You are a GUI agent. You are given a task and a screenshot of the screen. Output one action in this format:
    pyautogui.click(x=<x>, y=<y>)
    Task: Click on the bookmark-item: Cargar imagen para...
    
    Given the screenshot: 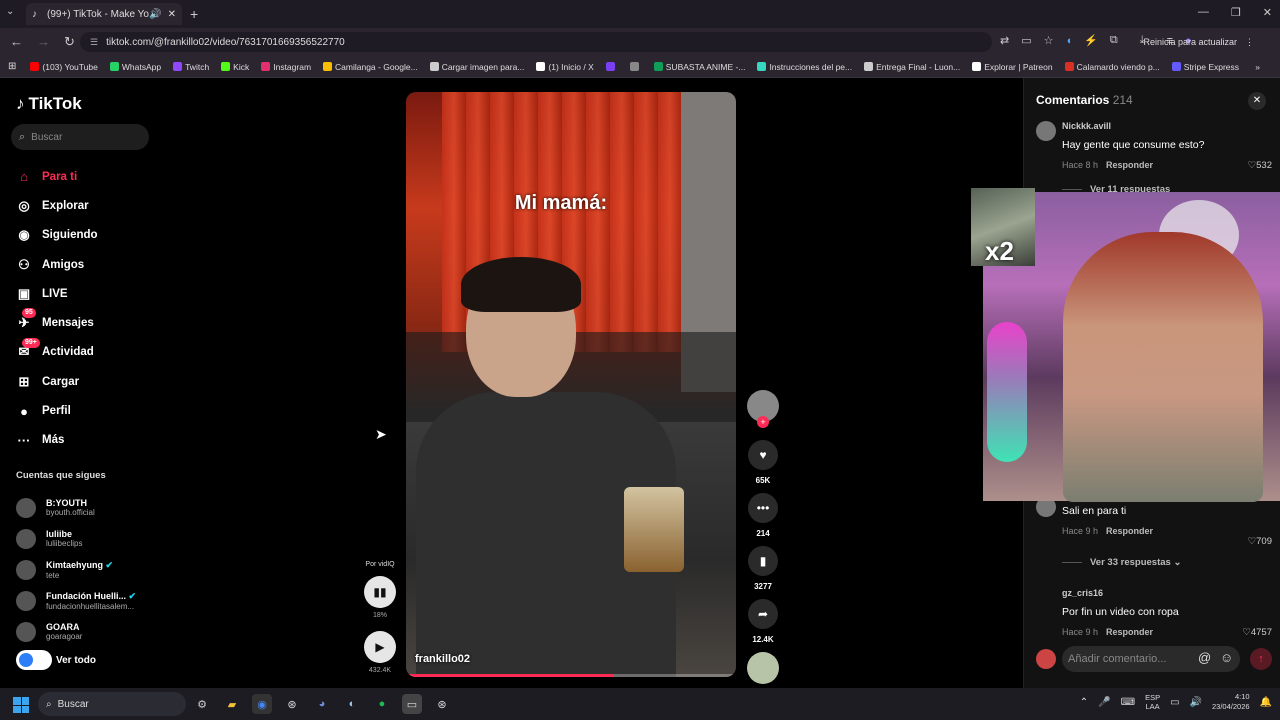 What is the action you would take?
    pyautogui.click(x=476, y=67)
    